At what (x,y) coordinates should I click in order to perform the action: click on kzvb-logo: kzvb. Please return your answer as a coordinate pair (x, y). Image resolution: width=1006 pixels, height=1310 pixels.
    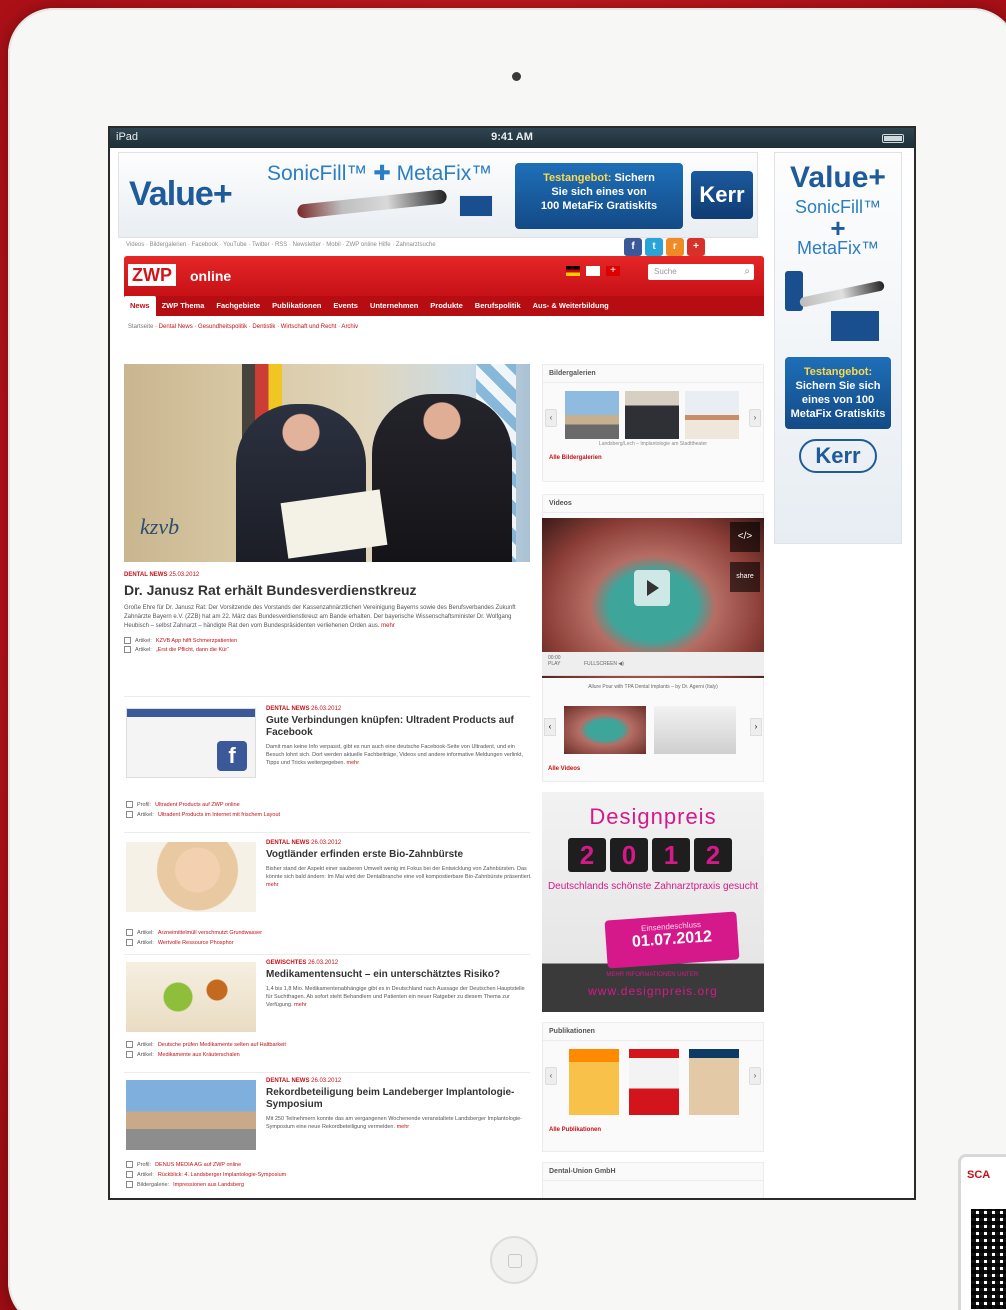
    Looking at the image, I should click on (160, 526).